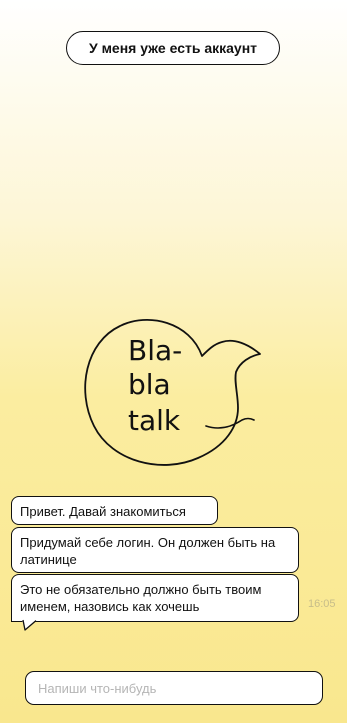 The image size is (347, 723). I want to click on message-timestamp: 16:05, so click(322, 604).